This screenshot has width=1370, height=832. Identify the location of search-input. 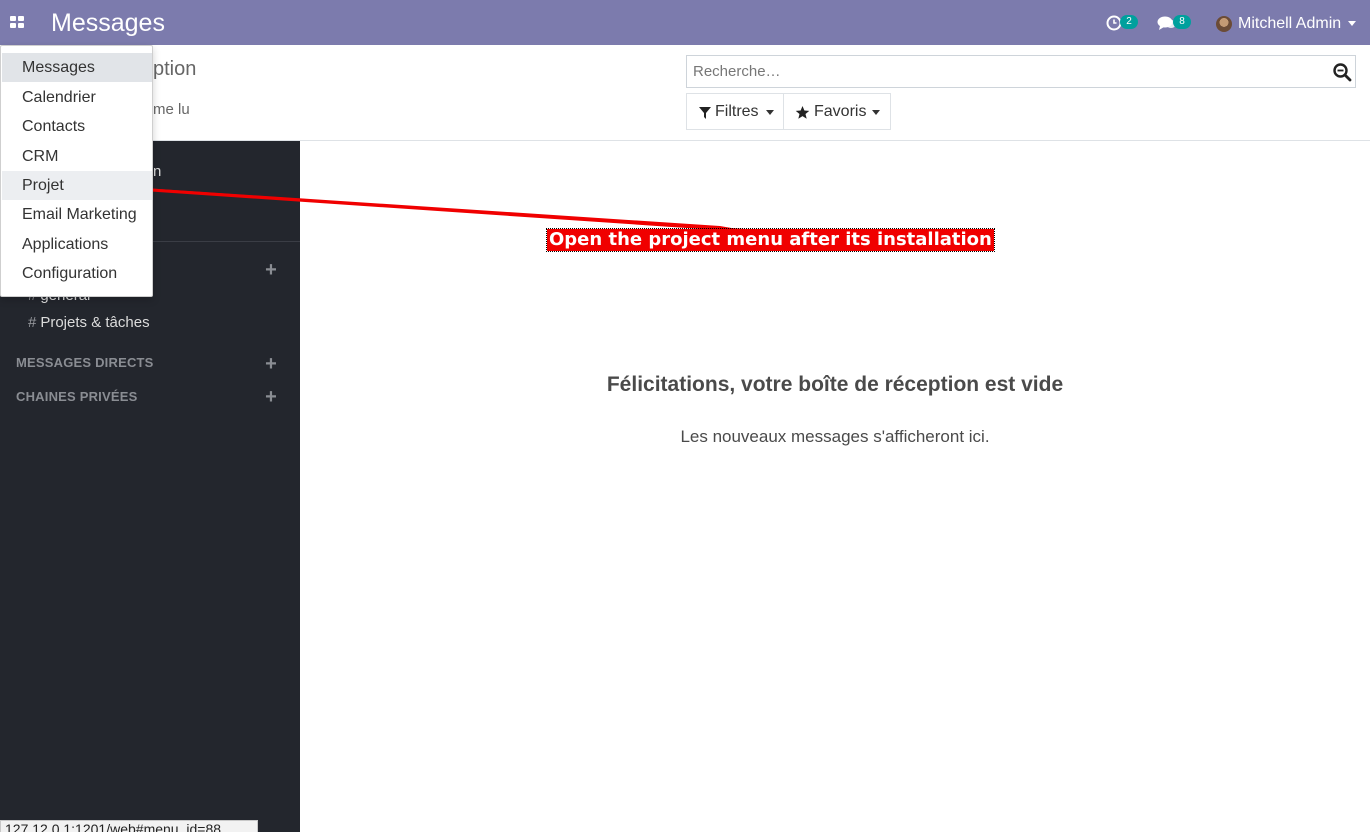
(1002, 71).